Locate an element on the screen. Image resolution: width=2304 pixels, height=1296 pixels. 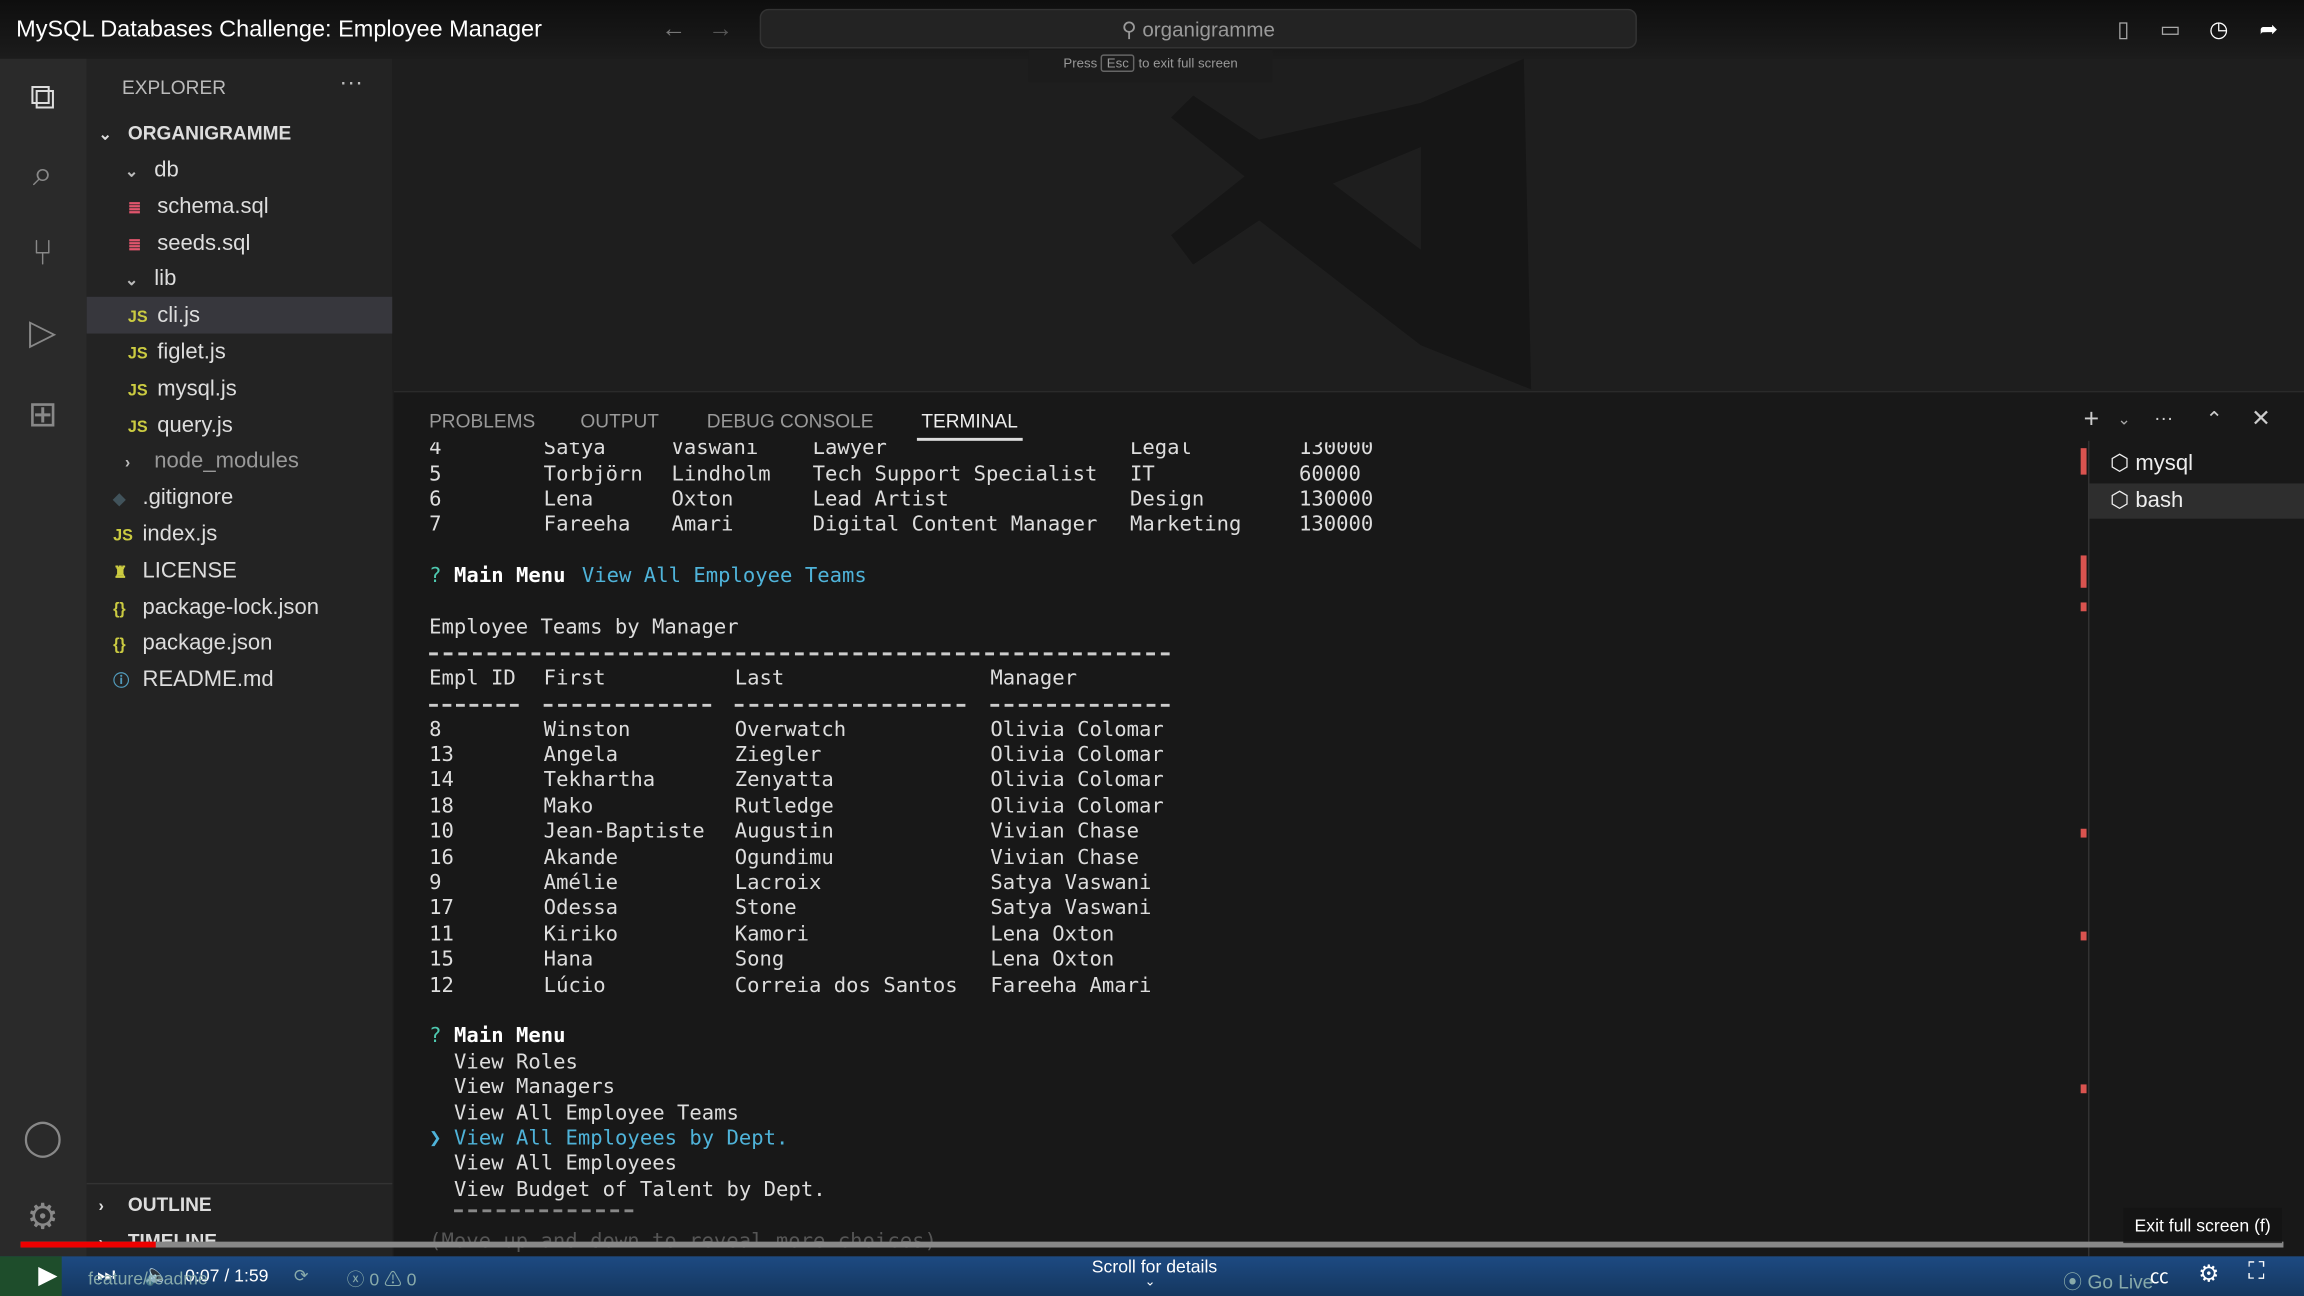
go-live-button: ⦿ Go Live is located at coordinates (2108, 1281).